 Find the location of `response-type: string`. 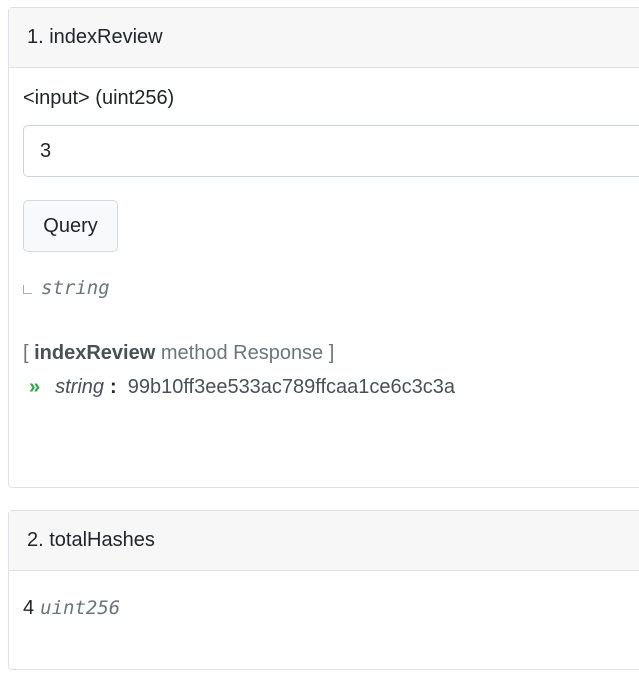

response-type: string is located at coordinates (80, 387).